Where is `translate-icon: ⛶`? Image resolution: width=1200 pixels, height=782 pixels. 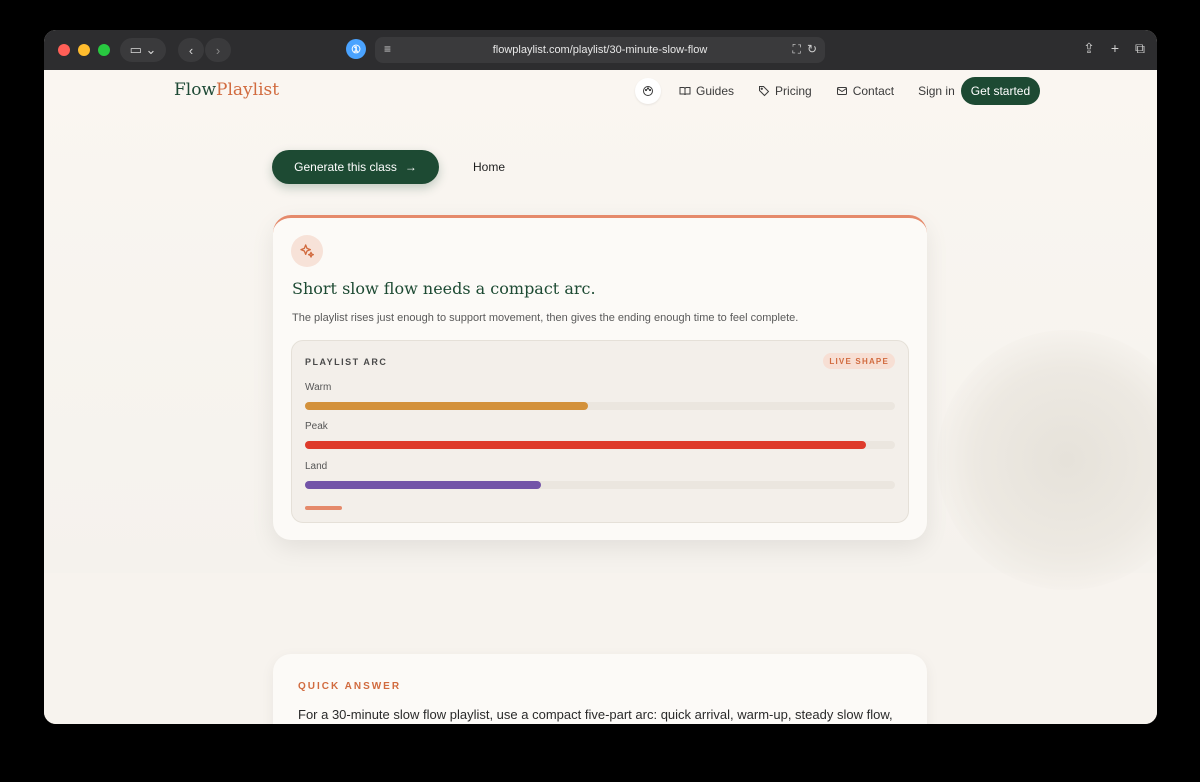
translate-icon: ⛶ is located at coordinates (797, 49).